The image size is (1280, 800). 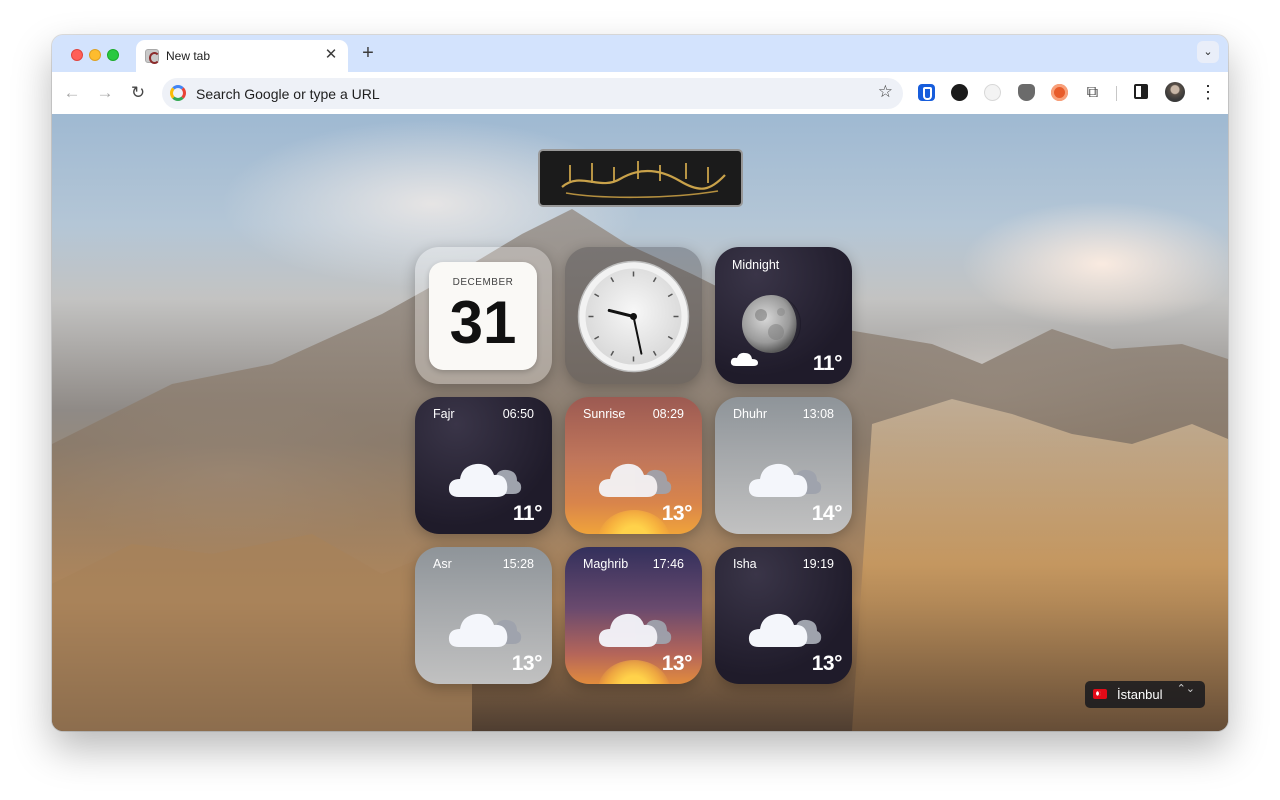 What do you see at coordinates (640, 54) in the screenshot?
I see `tab-strip: New tab ✕ + ⌄` at bounding box center [640, 54].